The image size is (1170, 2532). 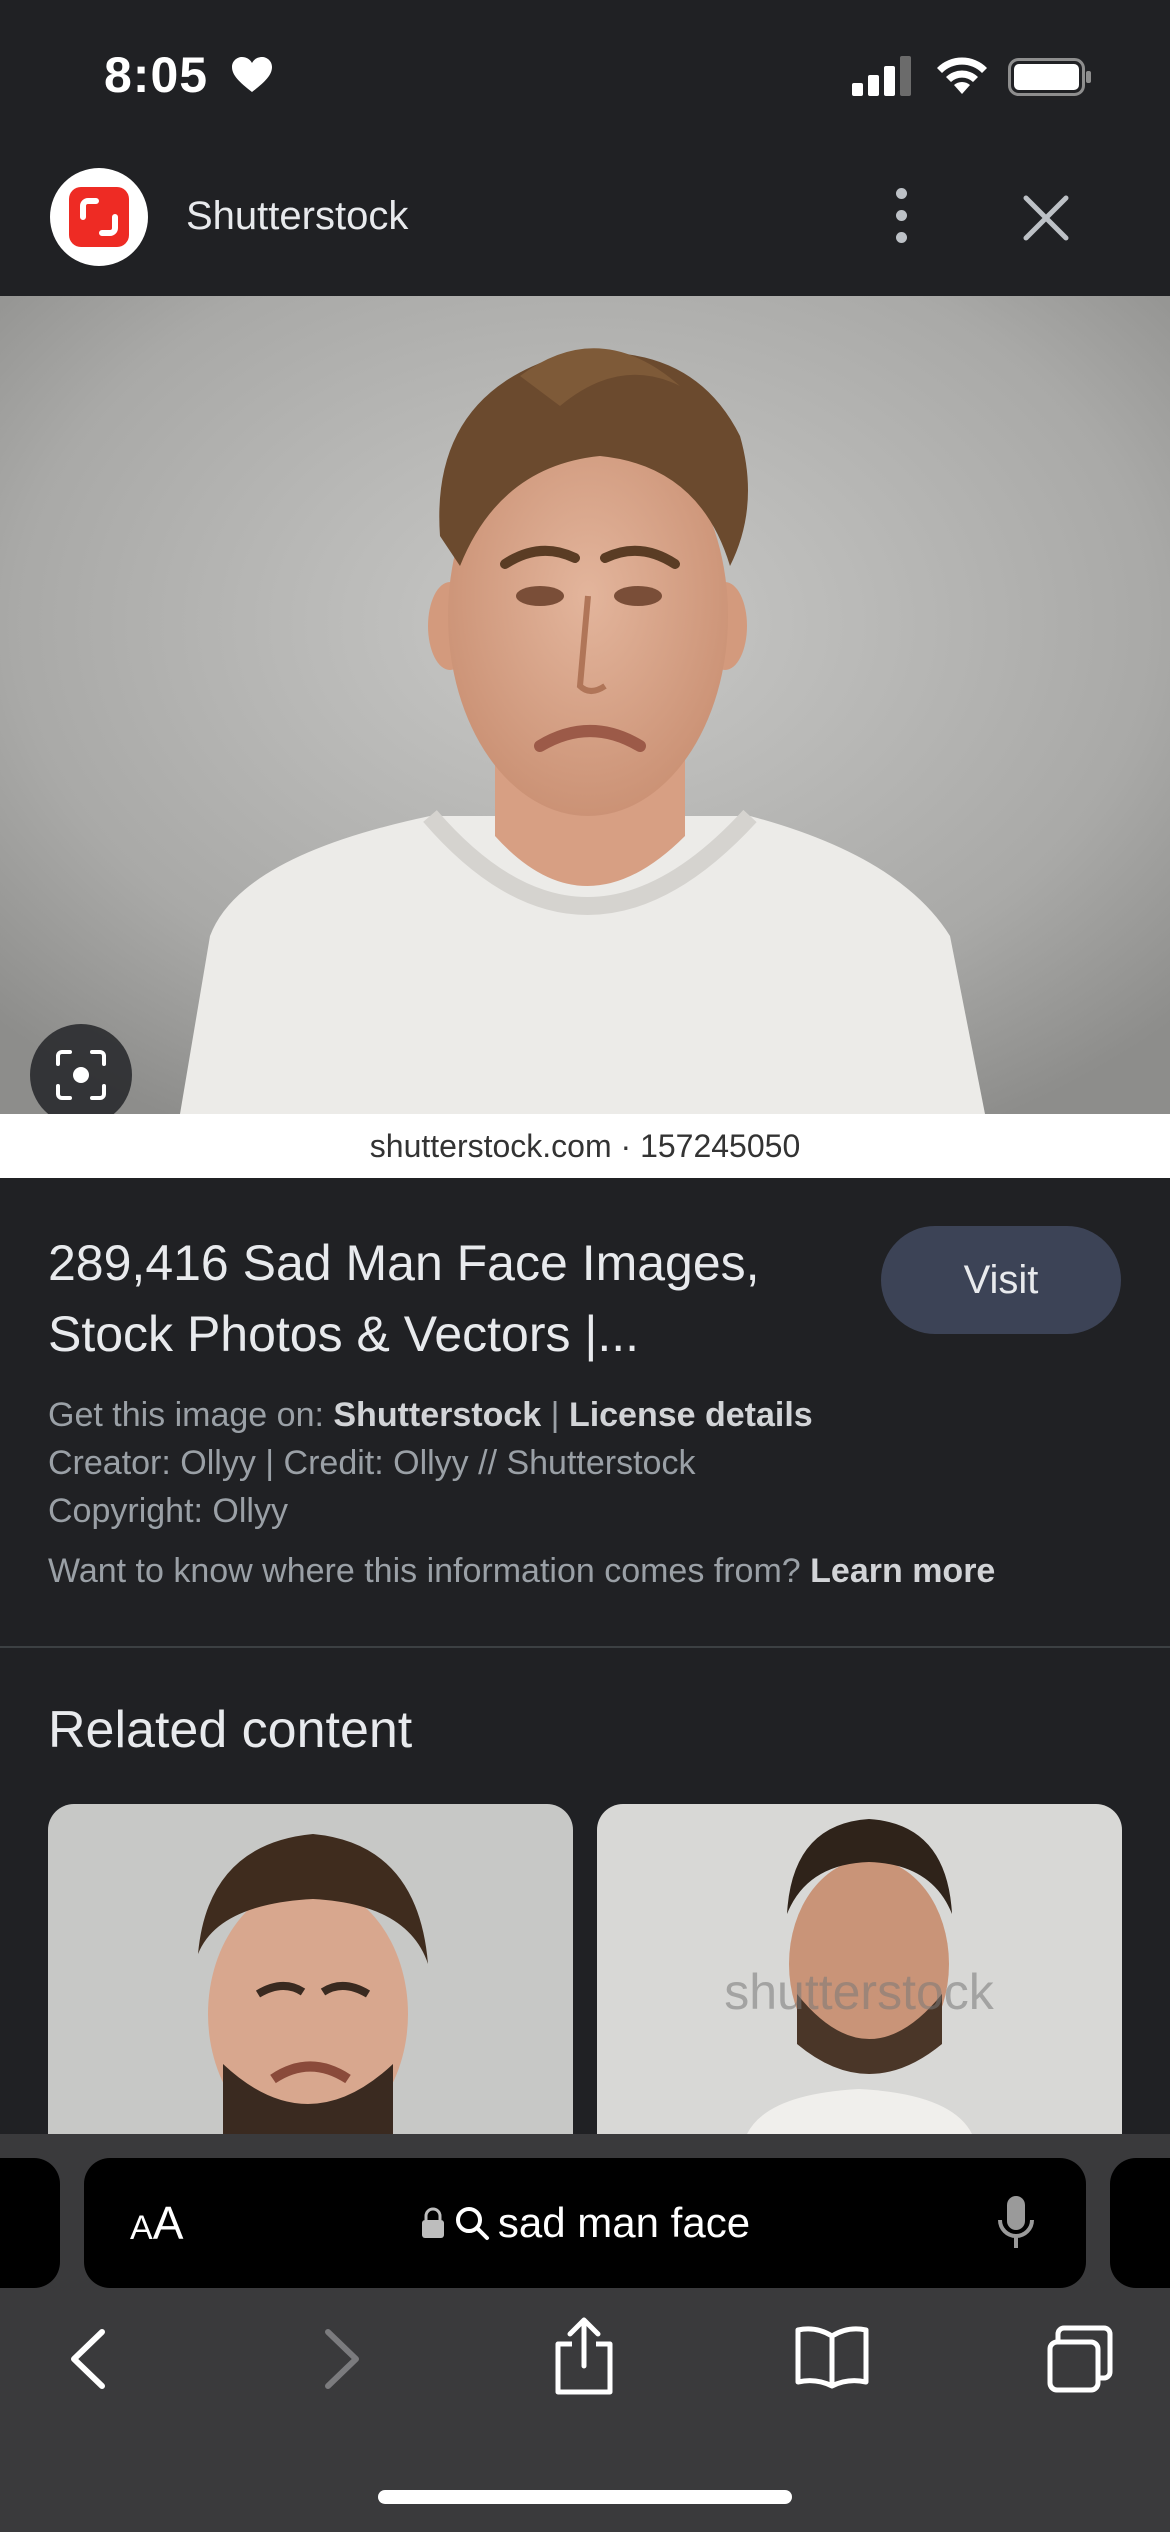 I want to click on lens-search-icon, so click(x=81, y=1075).